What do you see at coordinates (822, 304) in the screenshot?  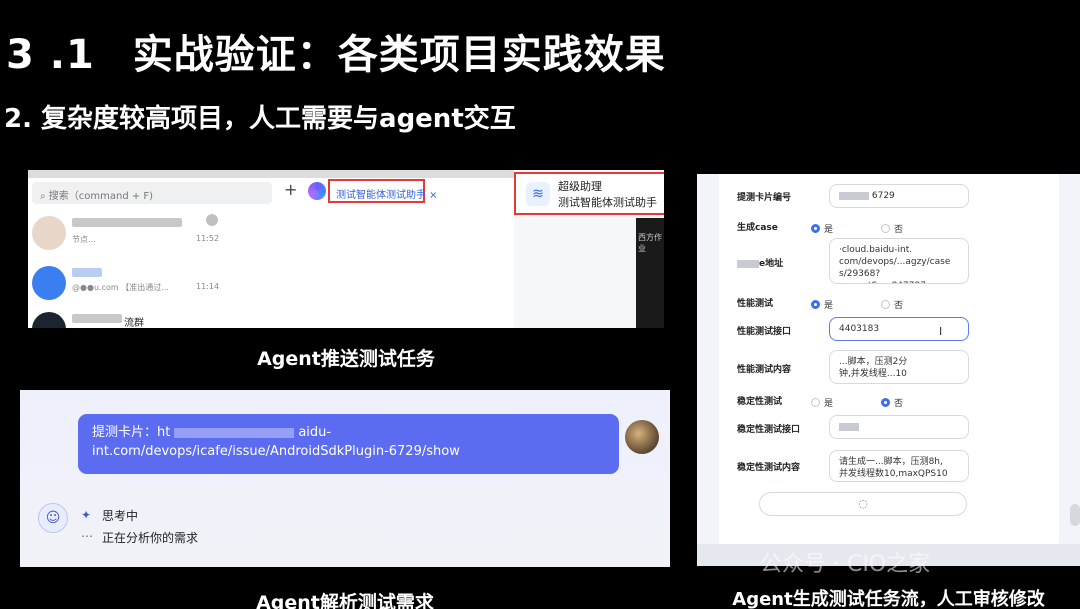 I see `radio-perf-yes: 是` at bounding box center [822, 304].